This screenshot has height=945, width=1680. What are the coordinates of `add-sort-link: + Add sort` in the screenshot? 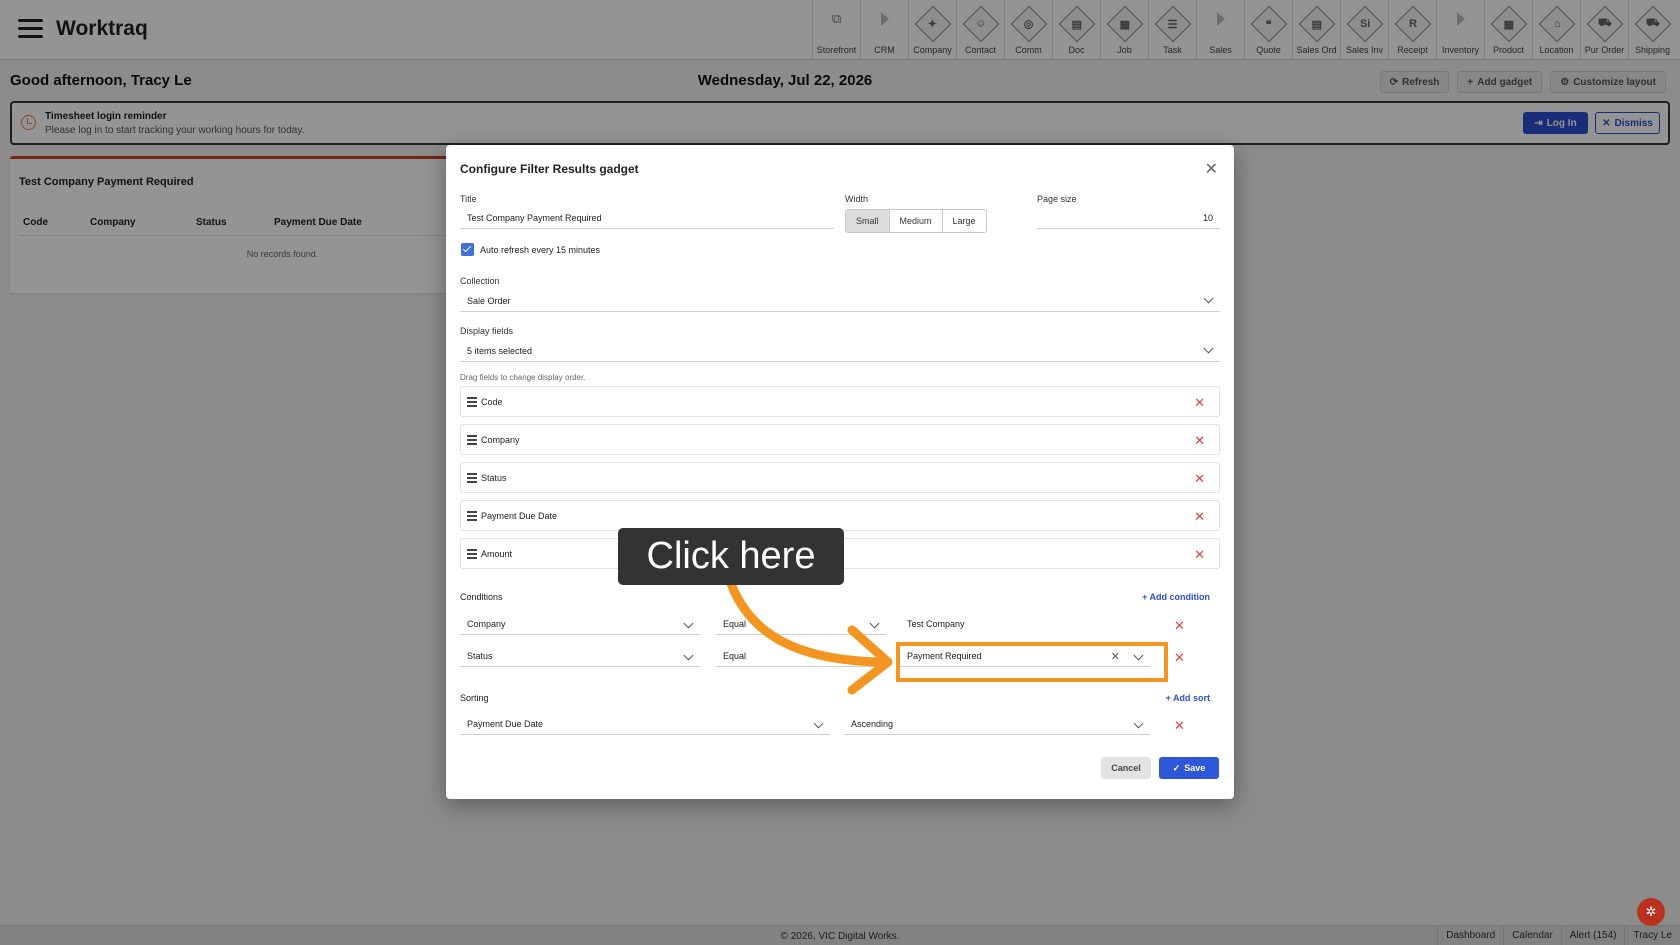 It's located at (1188, 698).